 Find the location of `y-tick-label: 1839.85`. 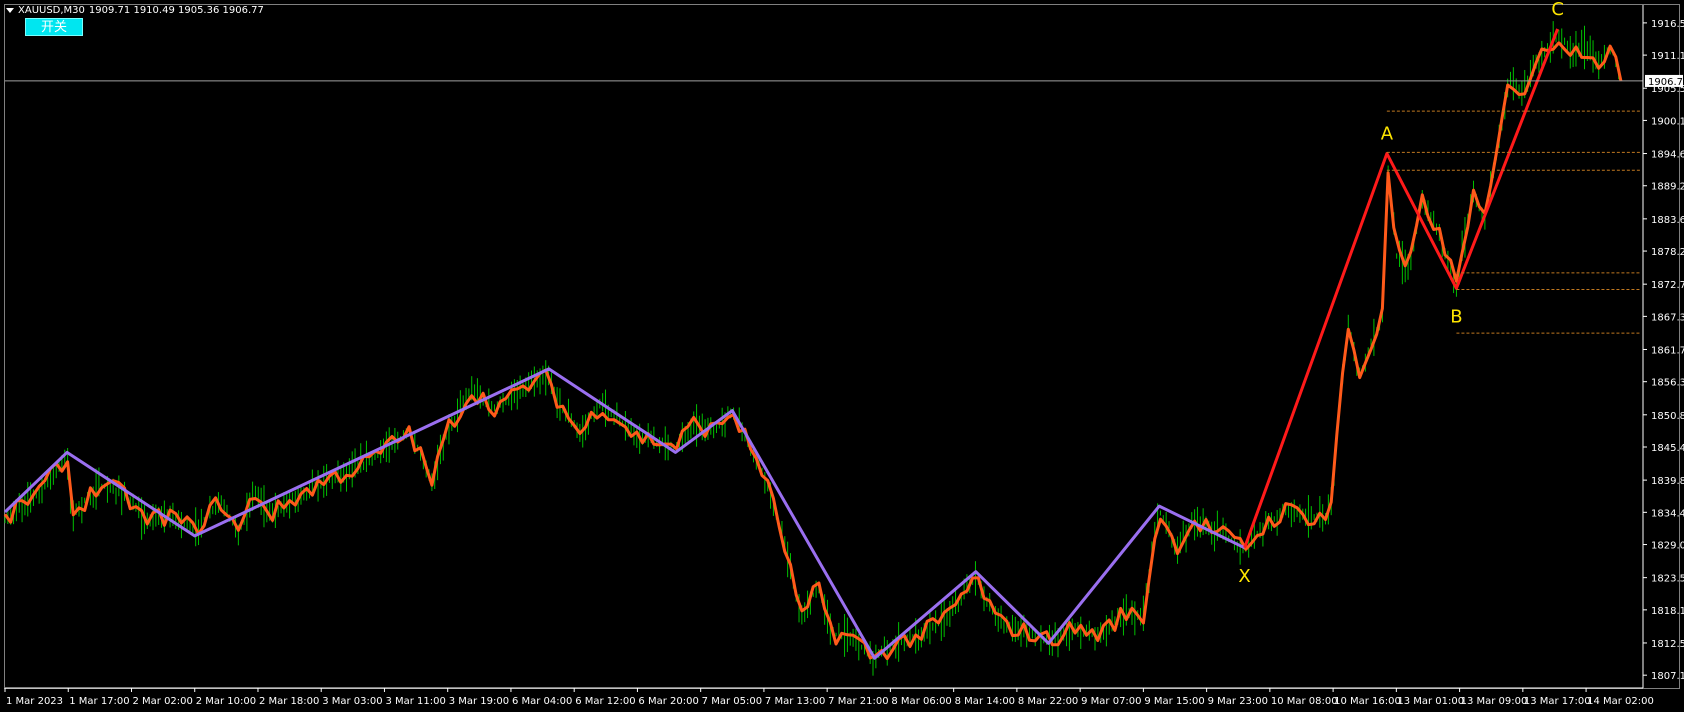

y-tick-label: 1839.85 is located at coordinates (1667, 481).